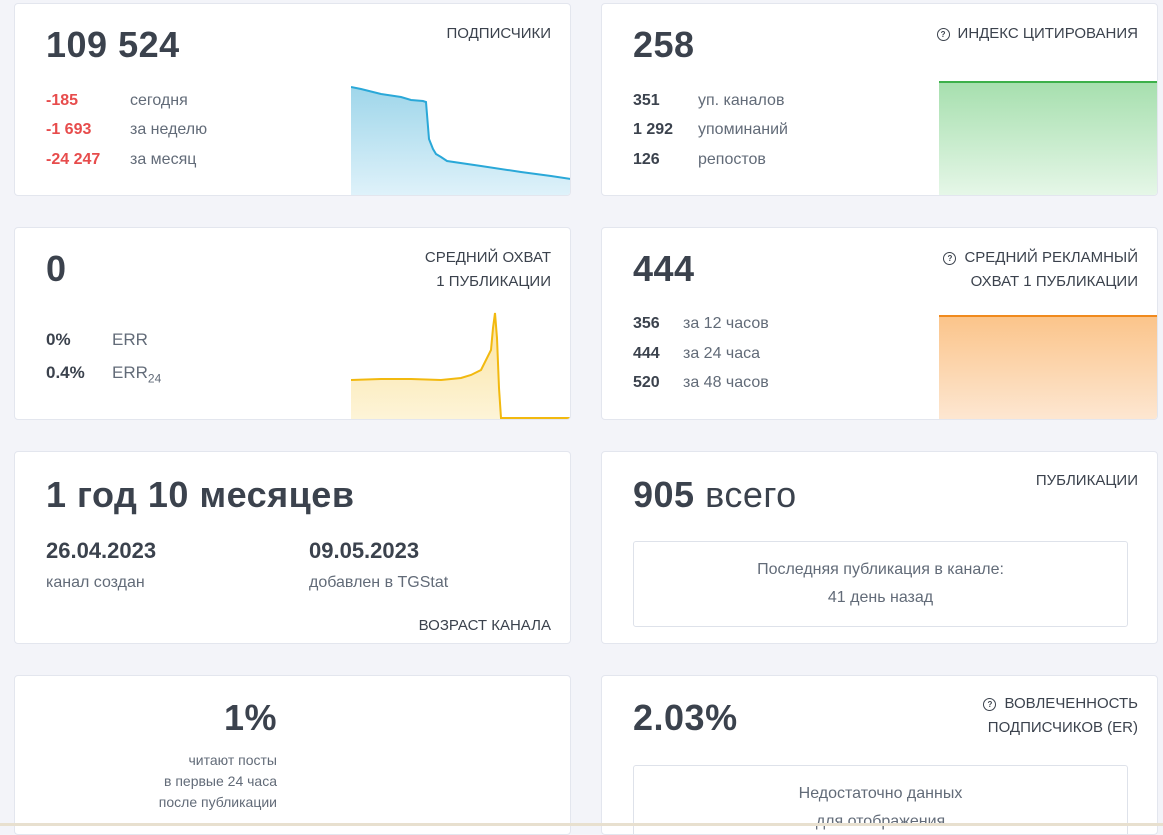  I want to click on citation-value: 258, so click(664, 44).